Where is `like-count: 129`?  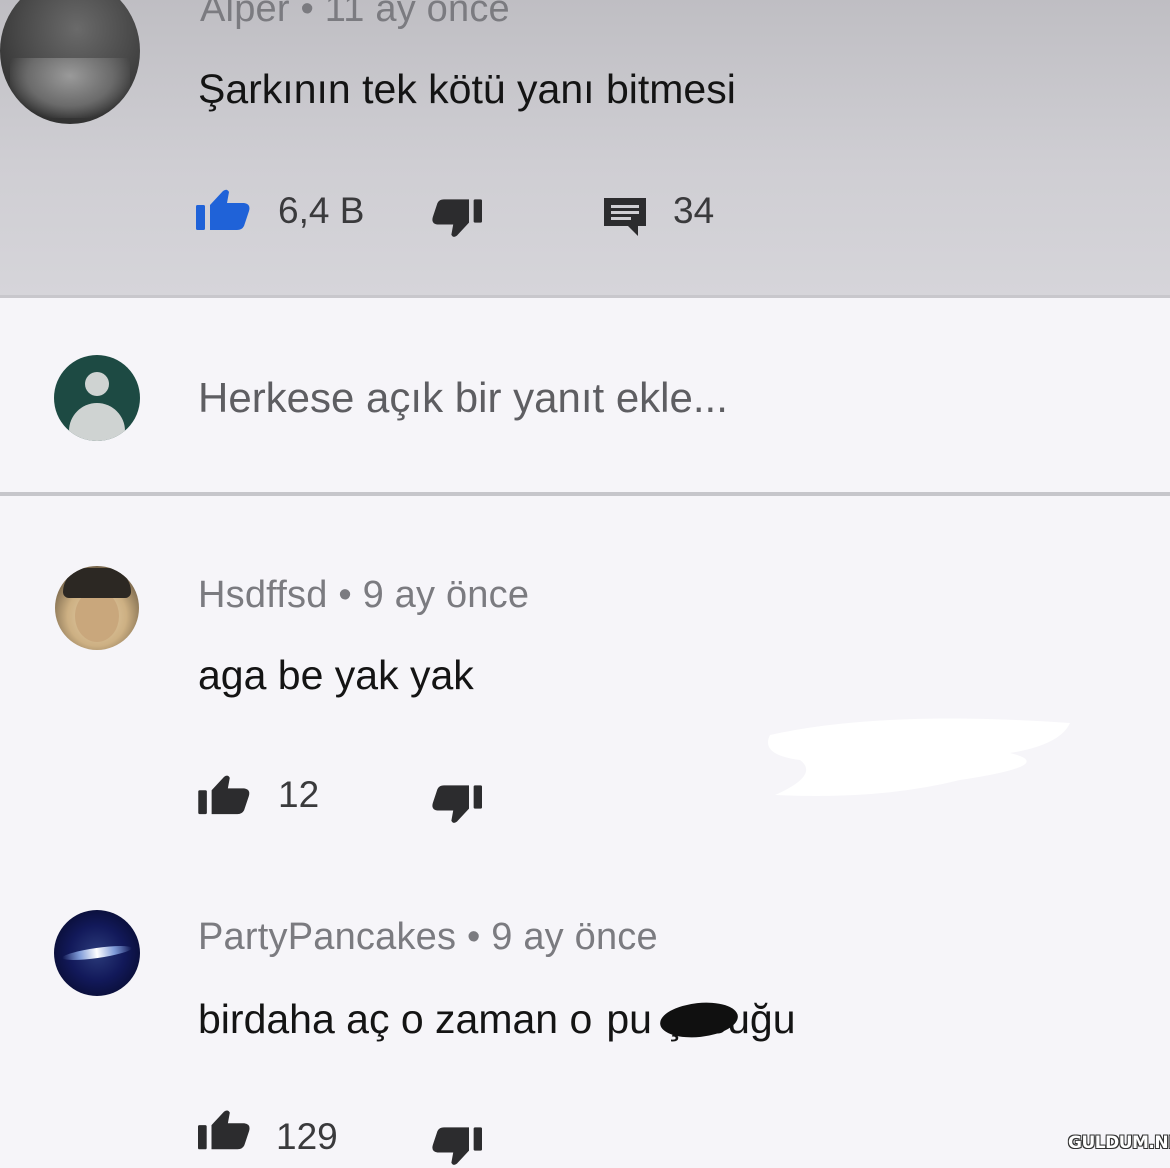
like-count: 129 is located at coordinates (307, 1136).